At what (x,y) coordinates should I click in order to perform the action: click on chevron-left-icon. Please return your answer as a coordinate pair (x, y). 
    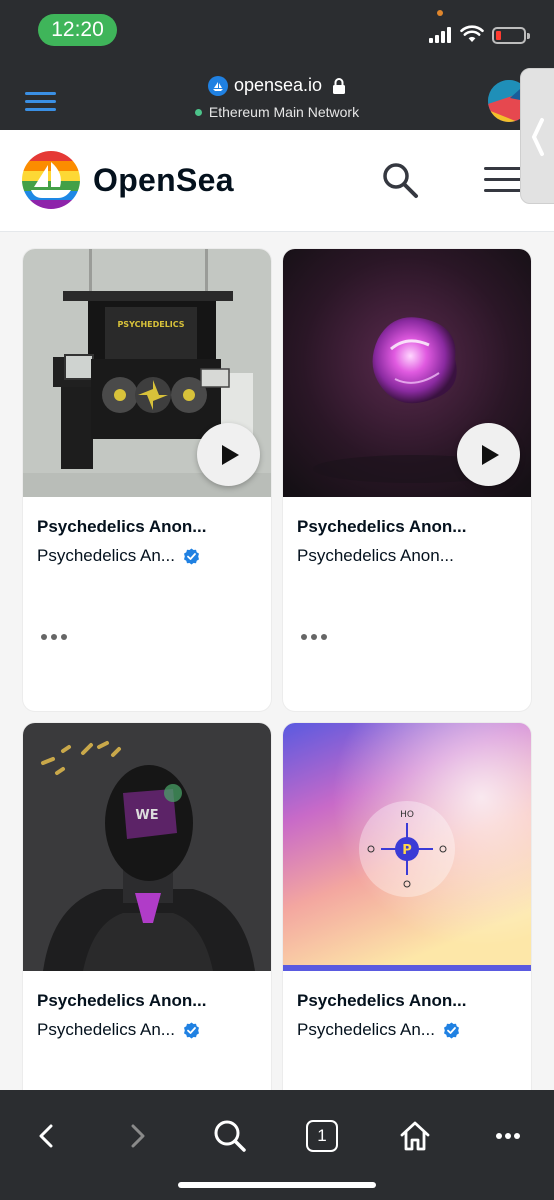
    Looking at the image, I should click on (537, 137).